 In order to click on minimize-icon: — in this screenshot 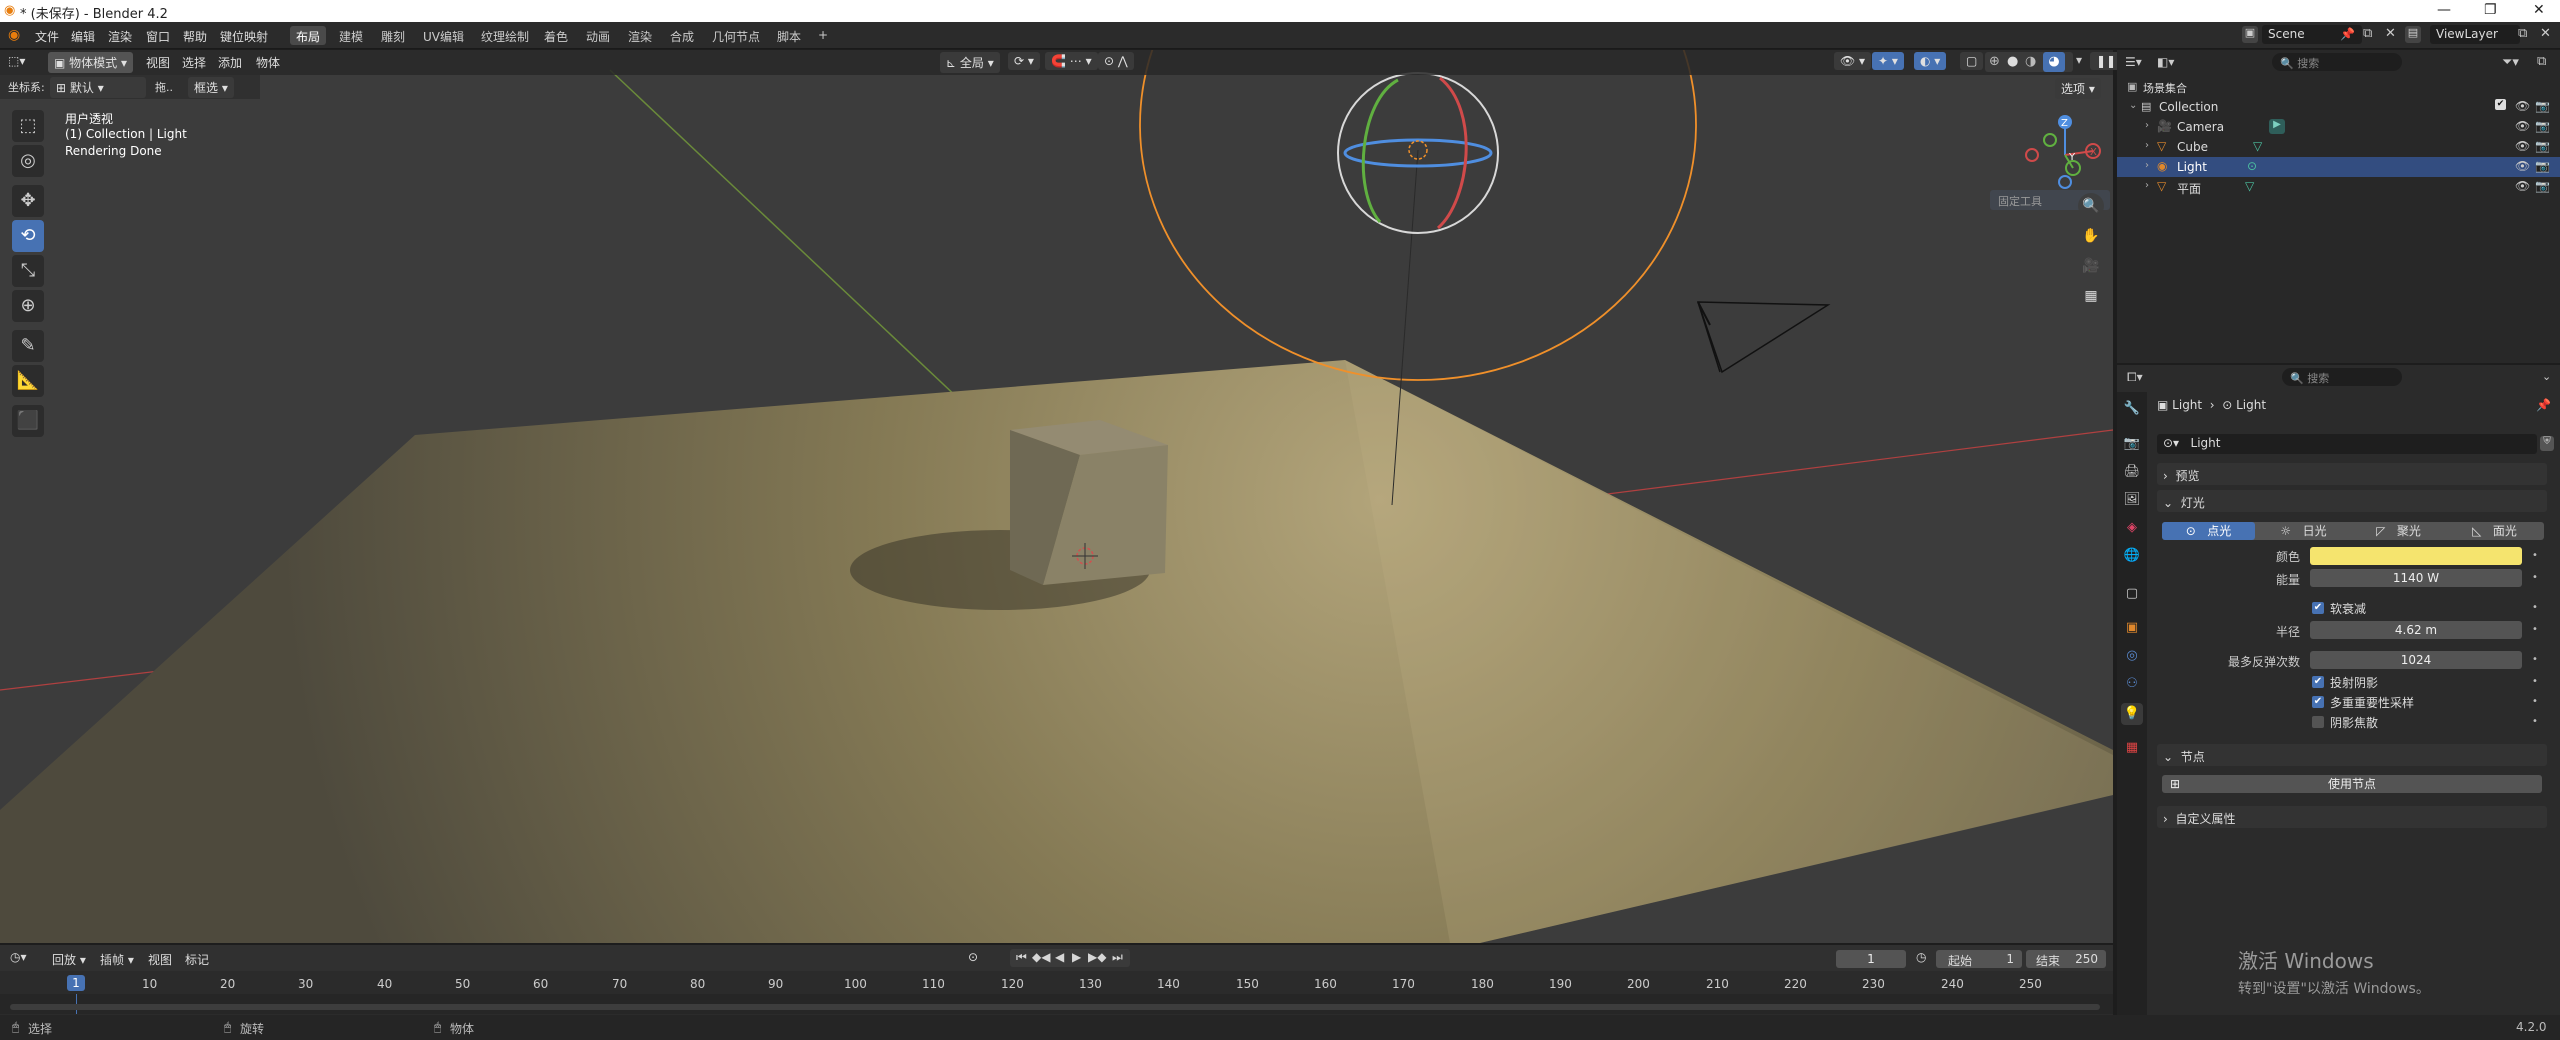, I will do `click(2444, 10)`.